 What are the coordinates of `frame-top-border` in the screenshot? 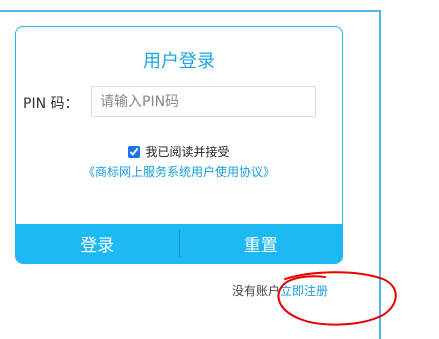 It's located at (190, 11).